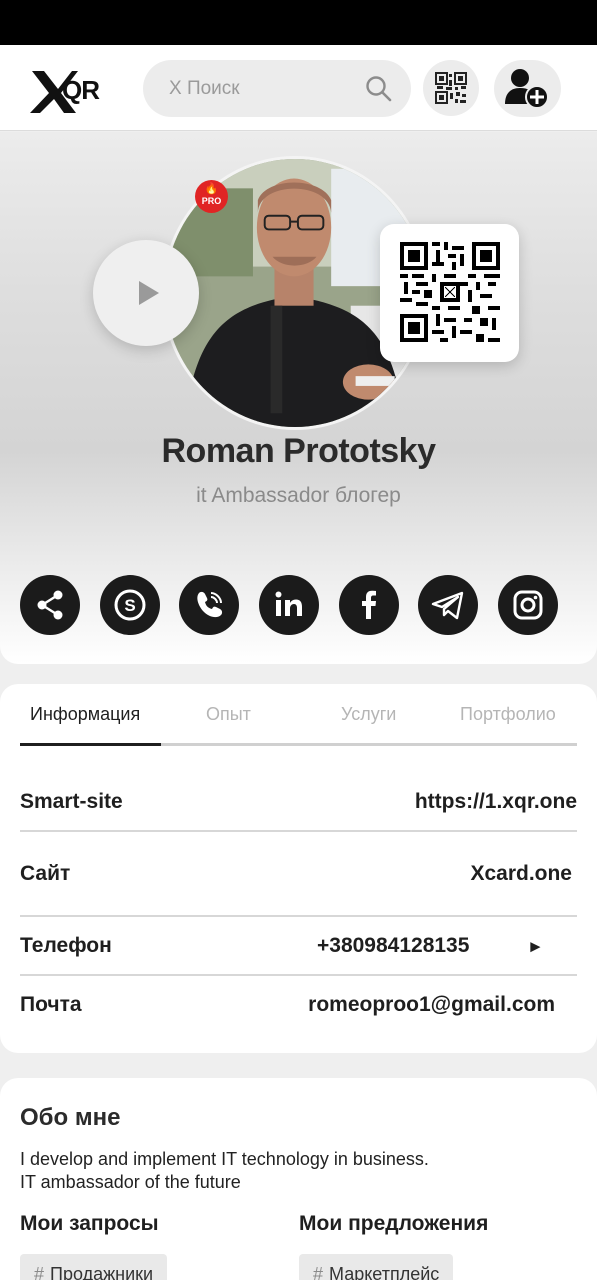 The height and width of the screenshot is (1280, 597). I want to click on tab-services: Услуги, so click(368, 714).